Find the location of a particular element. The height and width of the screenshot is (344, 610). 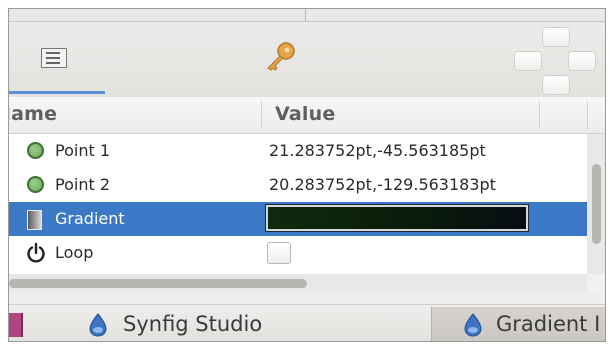

dock-position-control is located at coordinates (555, 62).